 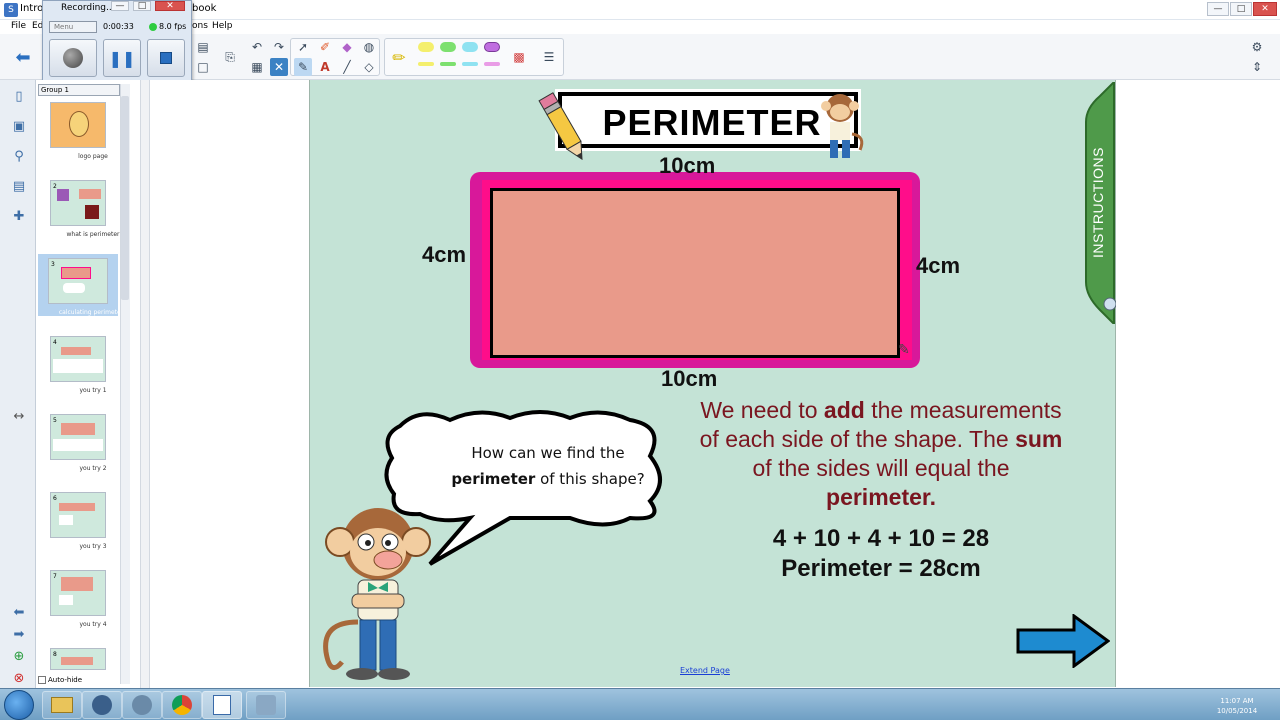 I want to click on previous-page-icon: ⬅, so click(x=19, y=613).